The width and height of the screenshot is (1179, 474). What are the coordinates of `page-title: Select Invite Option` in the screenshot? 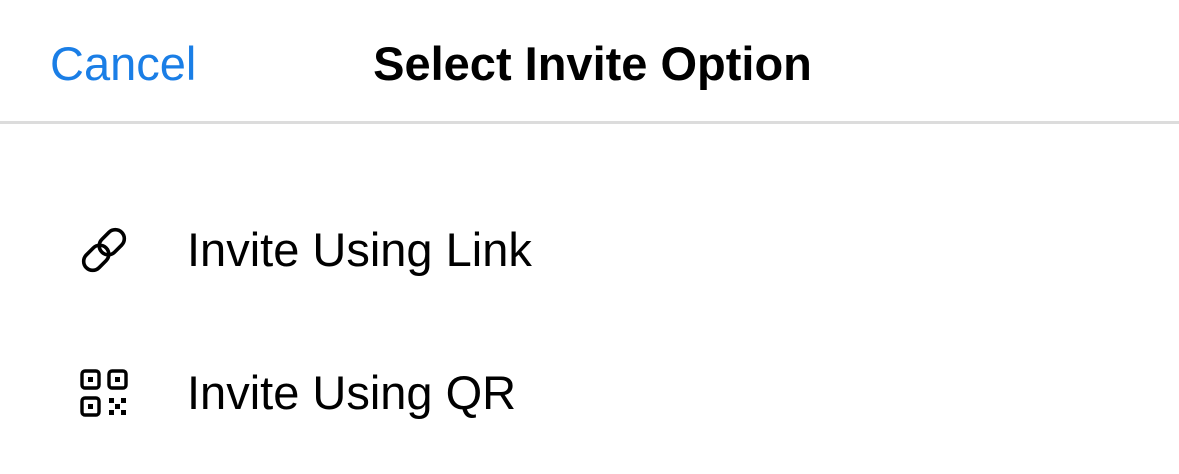 It's located at (592, 63).